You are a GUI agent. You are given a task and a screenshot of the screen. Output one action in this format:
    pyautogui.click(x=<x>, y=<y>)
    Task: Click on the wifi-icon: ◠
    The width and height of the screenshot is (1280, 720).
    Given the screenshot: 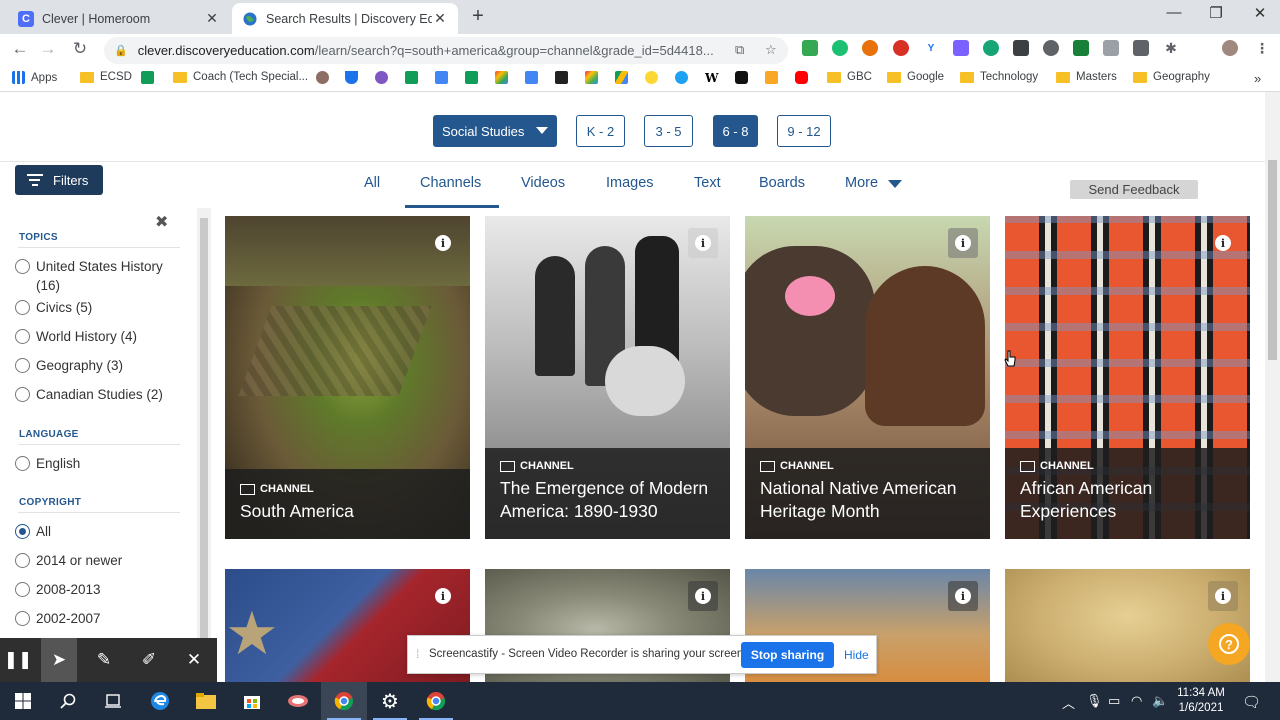 What is the action you would take?
    pyautogui.click(x=1136, y=701)
    